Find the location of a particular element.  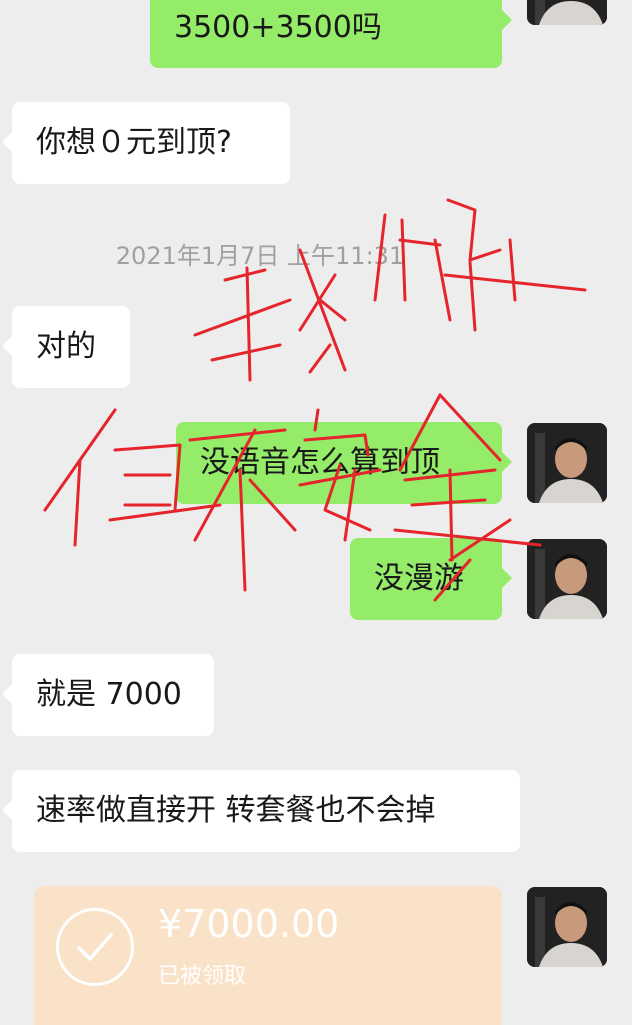

chat-bubble-outgoing: 没漫游 is located at coordinates (431, 579).